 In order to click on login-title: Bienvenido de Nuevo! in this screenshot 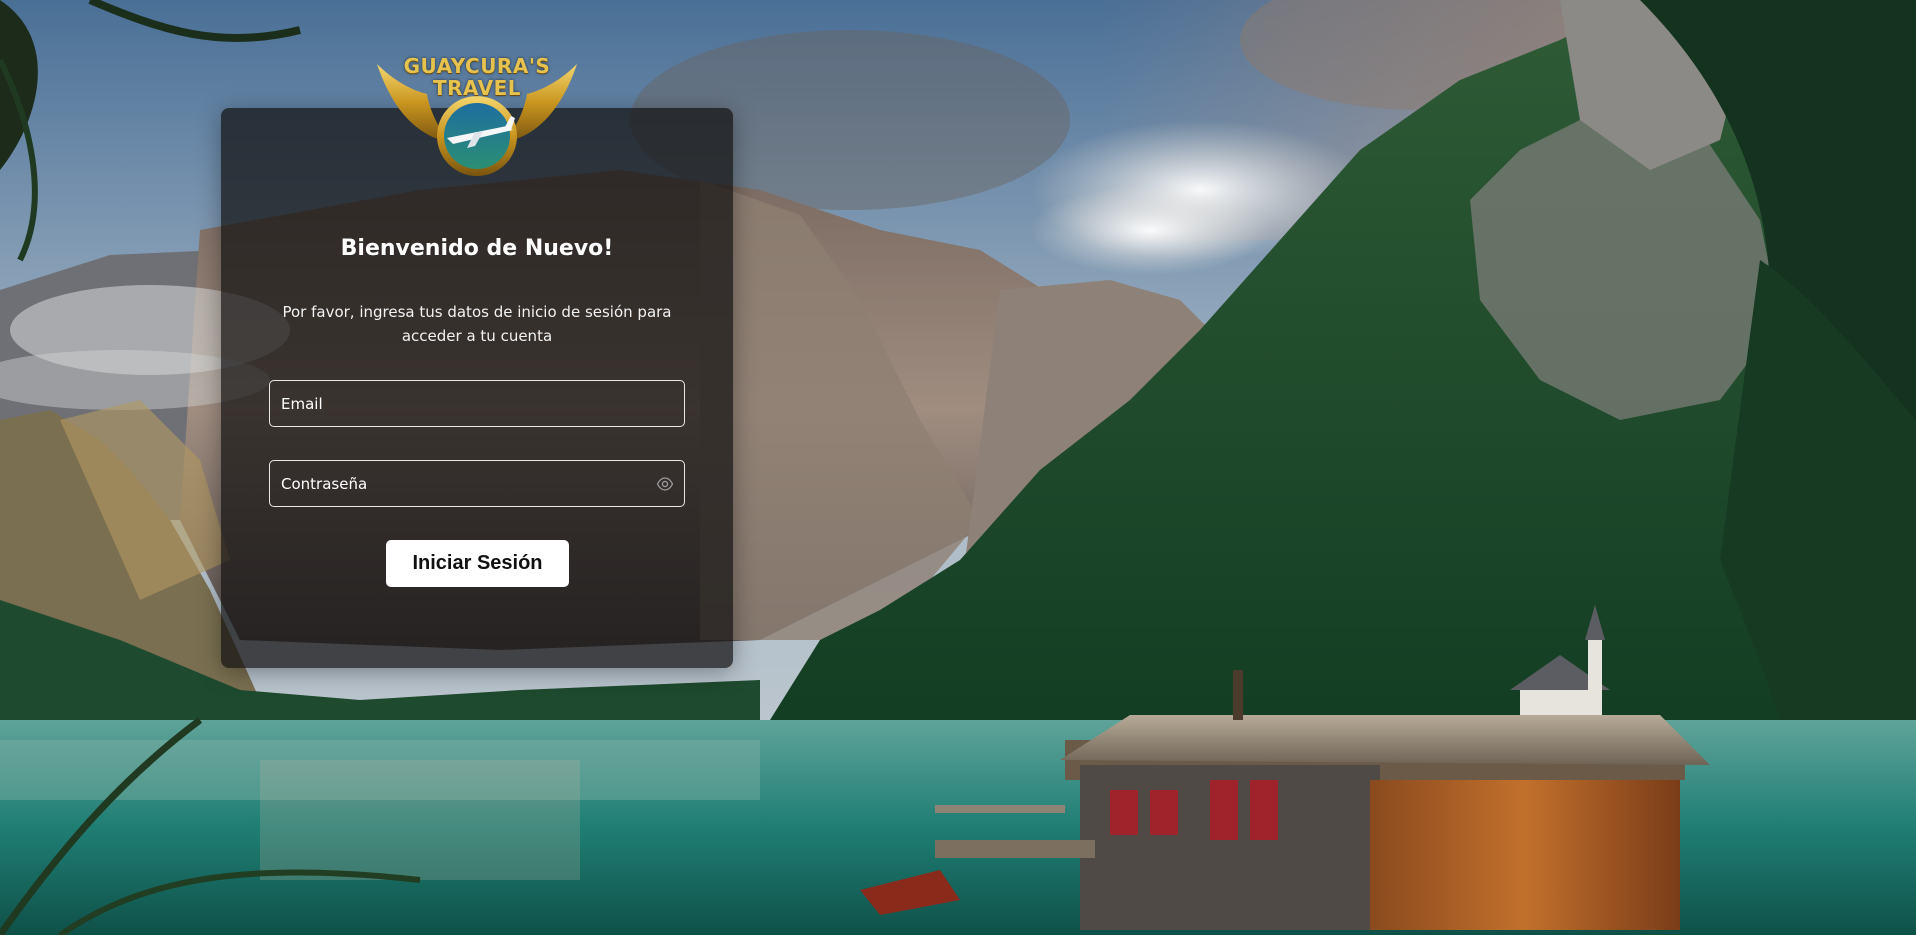, I will do `click(477, 248)`.